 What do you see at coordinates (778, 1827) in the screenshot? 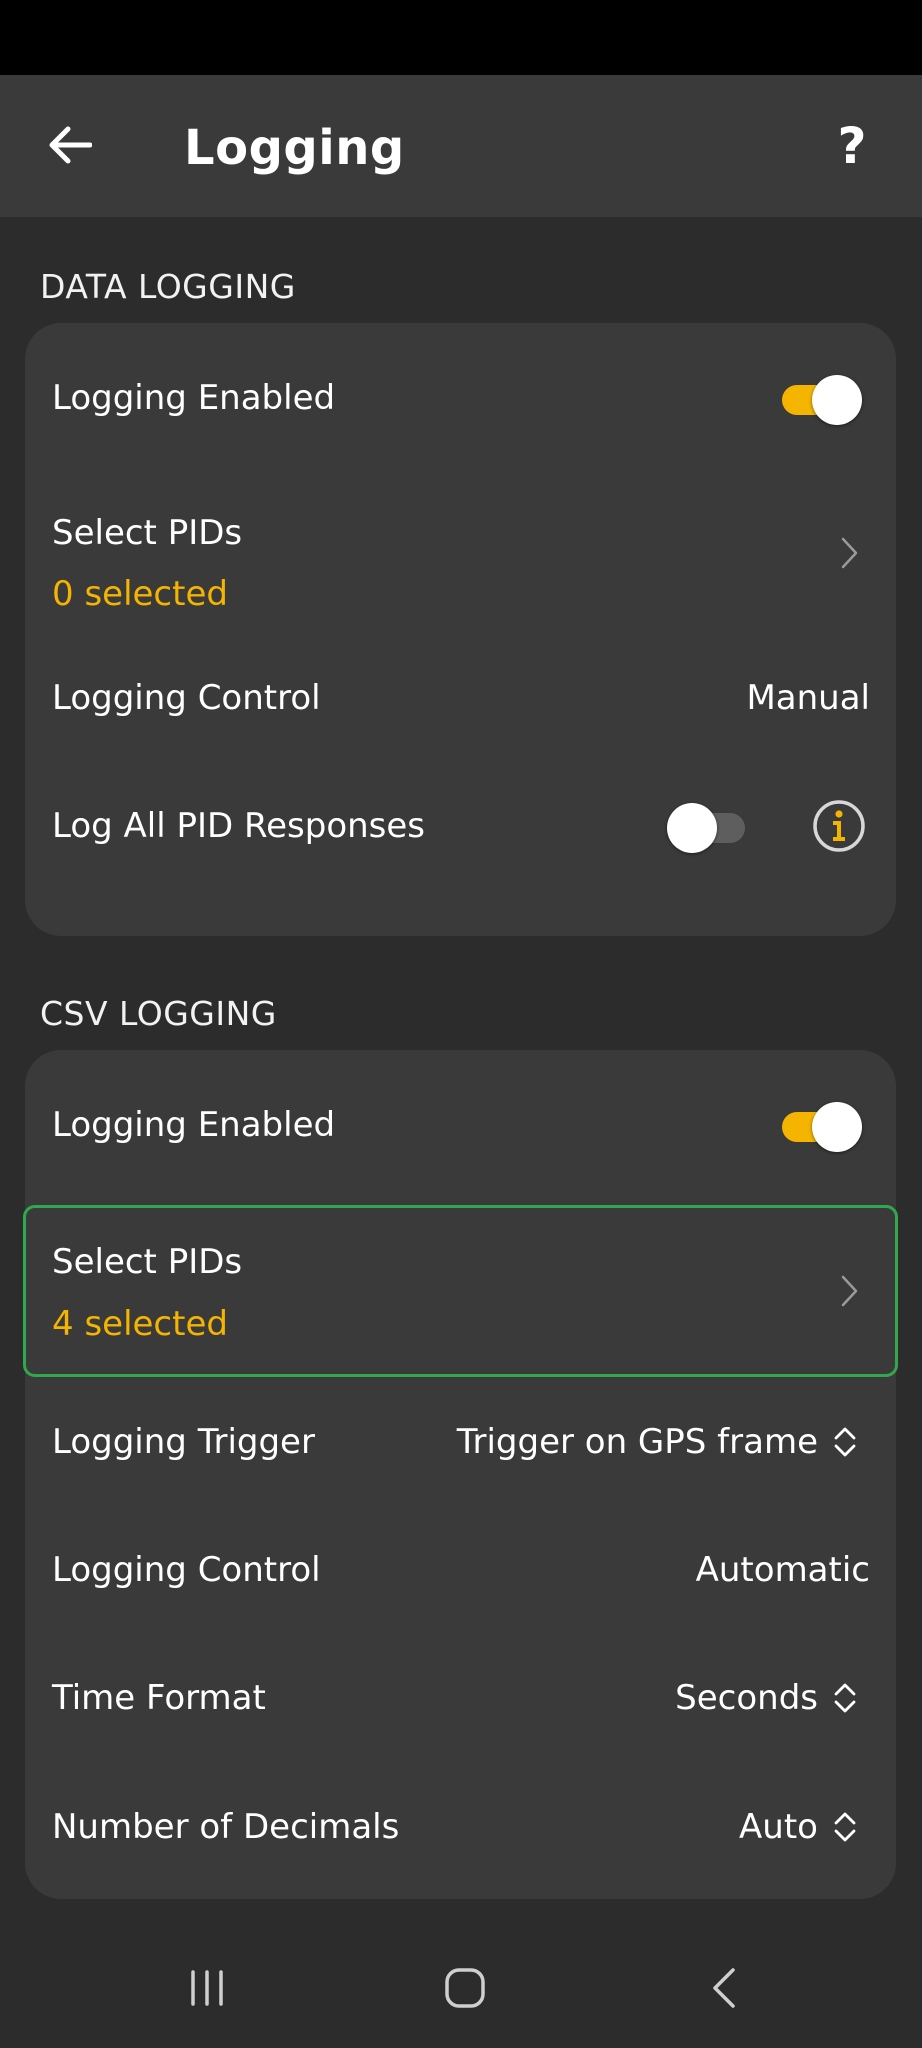
I see `value-text: Auto` at bounding box center [778, 1827].